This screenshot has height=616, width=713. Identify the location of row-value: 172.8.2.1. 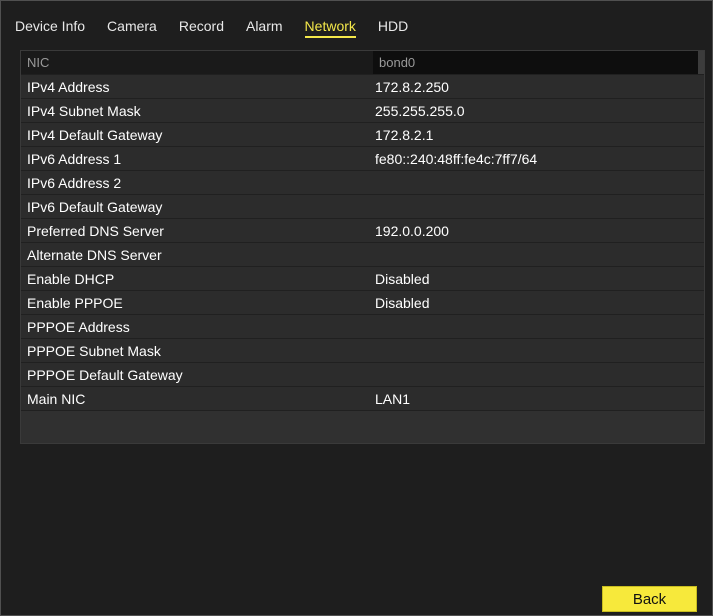
(404, 134).